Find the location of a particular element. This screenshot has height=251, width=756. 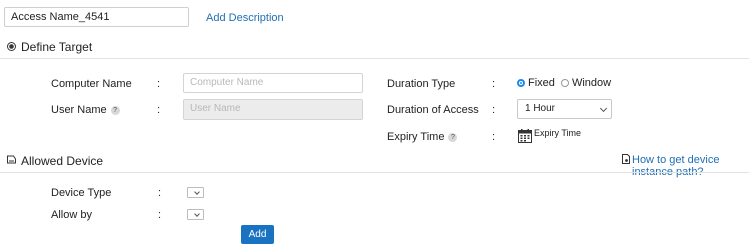

device-instance-help-link: How to get device instance path? is located at coordinates (694, 166).